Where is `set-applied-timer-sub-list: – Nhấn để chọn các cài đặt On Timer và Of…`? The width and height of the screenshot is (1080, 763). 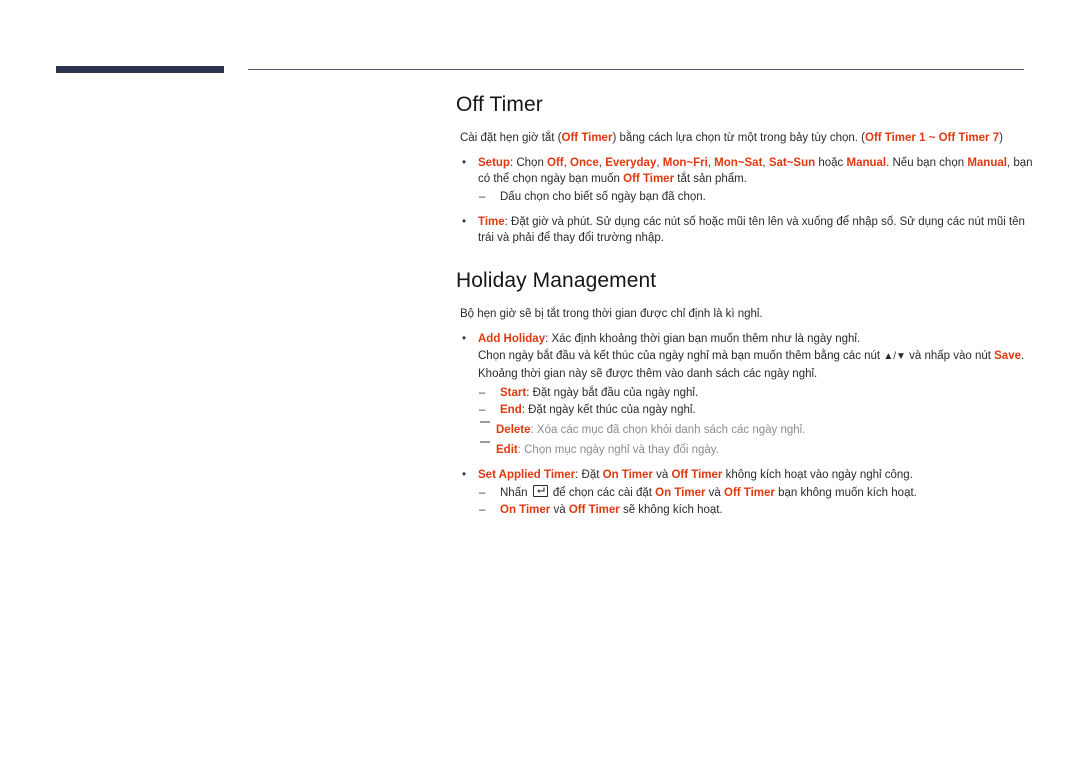 set-applied-timer-sub-list: – Nhấn để chọn các cài đặt On Timer và Of… is located at coordinates (757, 501).